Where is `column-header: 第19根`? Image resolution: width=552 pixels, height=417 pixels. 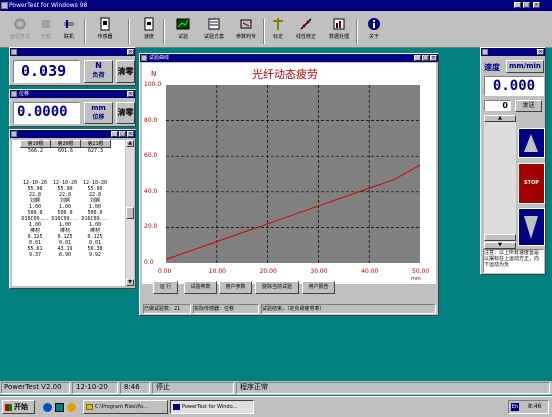
column-header: 第19根 is located at coordinates (35, 144).